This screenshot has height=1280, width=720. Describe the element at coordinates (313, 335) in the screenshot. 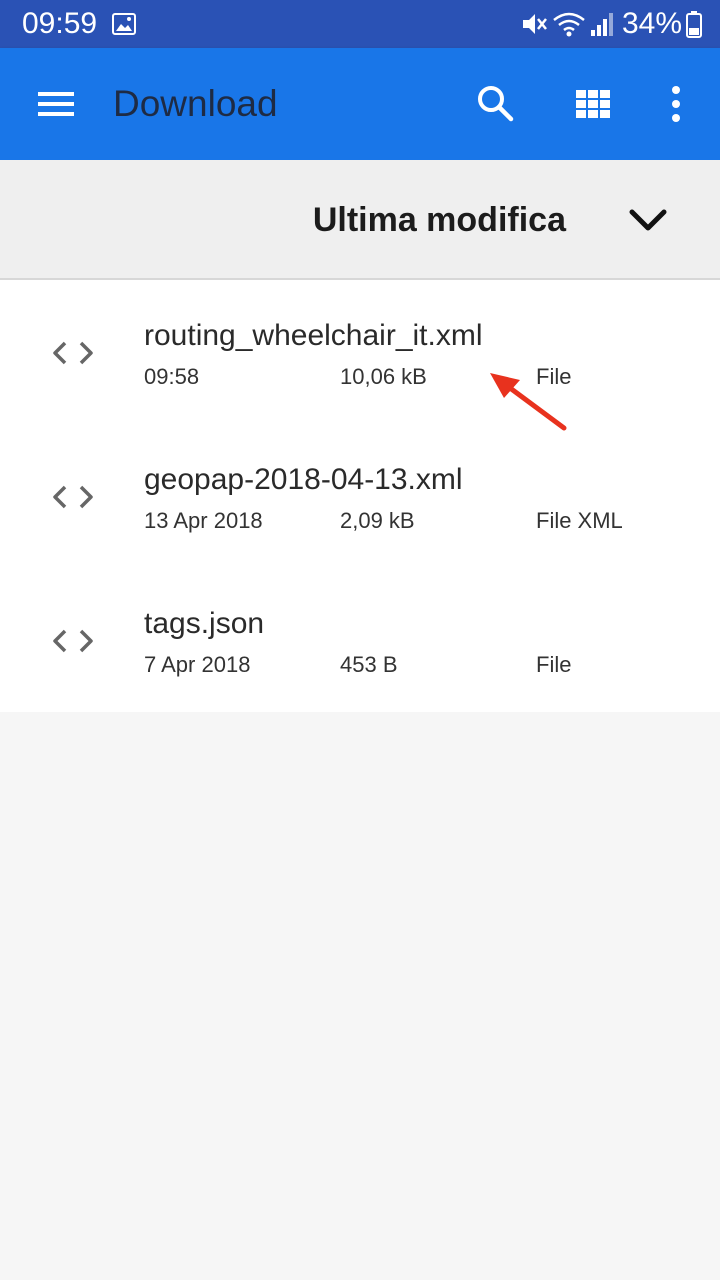

I see `file-name: routing_wheelchair_it.xml` at that location.